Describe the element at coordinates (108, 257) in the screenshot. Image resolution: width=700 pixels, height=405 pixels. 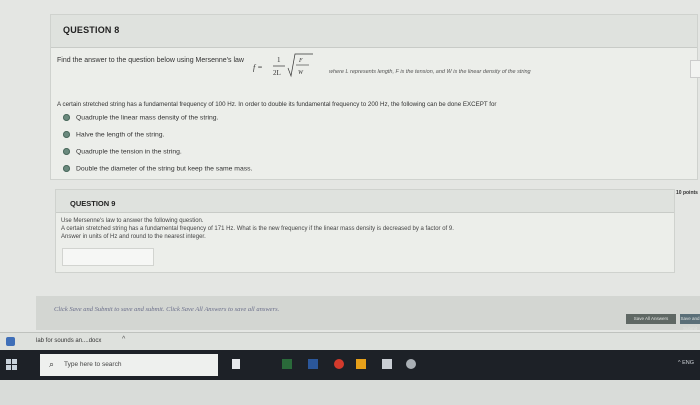
I see `answer-input` at that location.